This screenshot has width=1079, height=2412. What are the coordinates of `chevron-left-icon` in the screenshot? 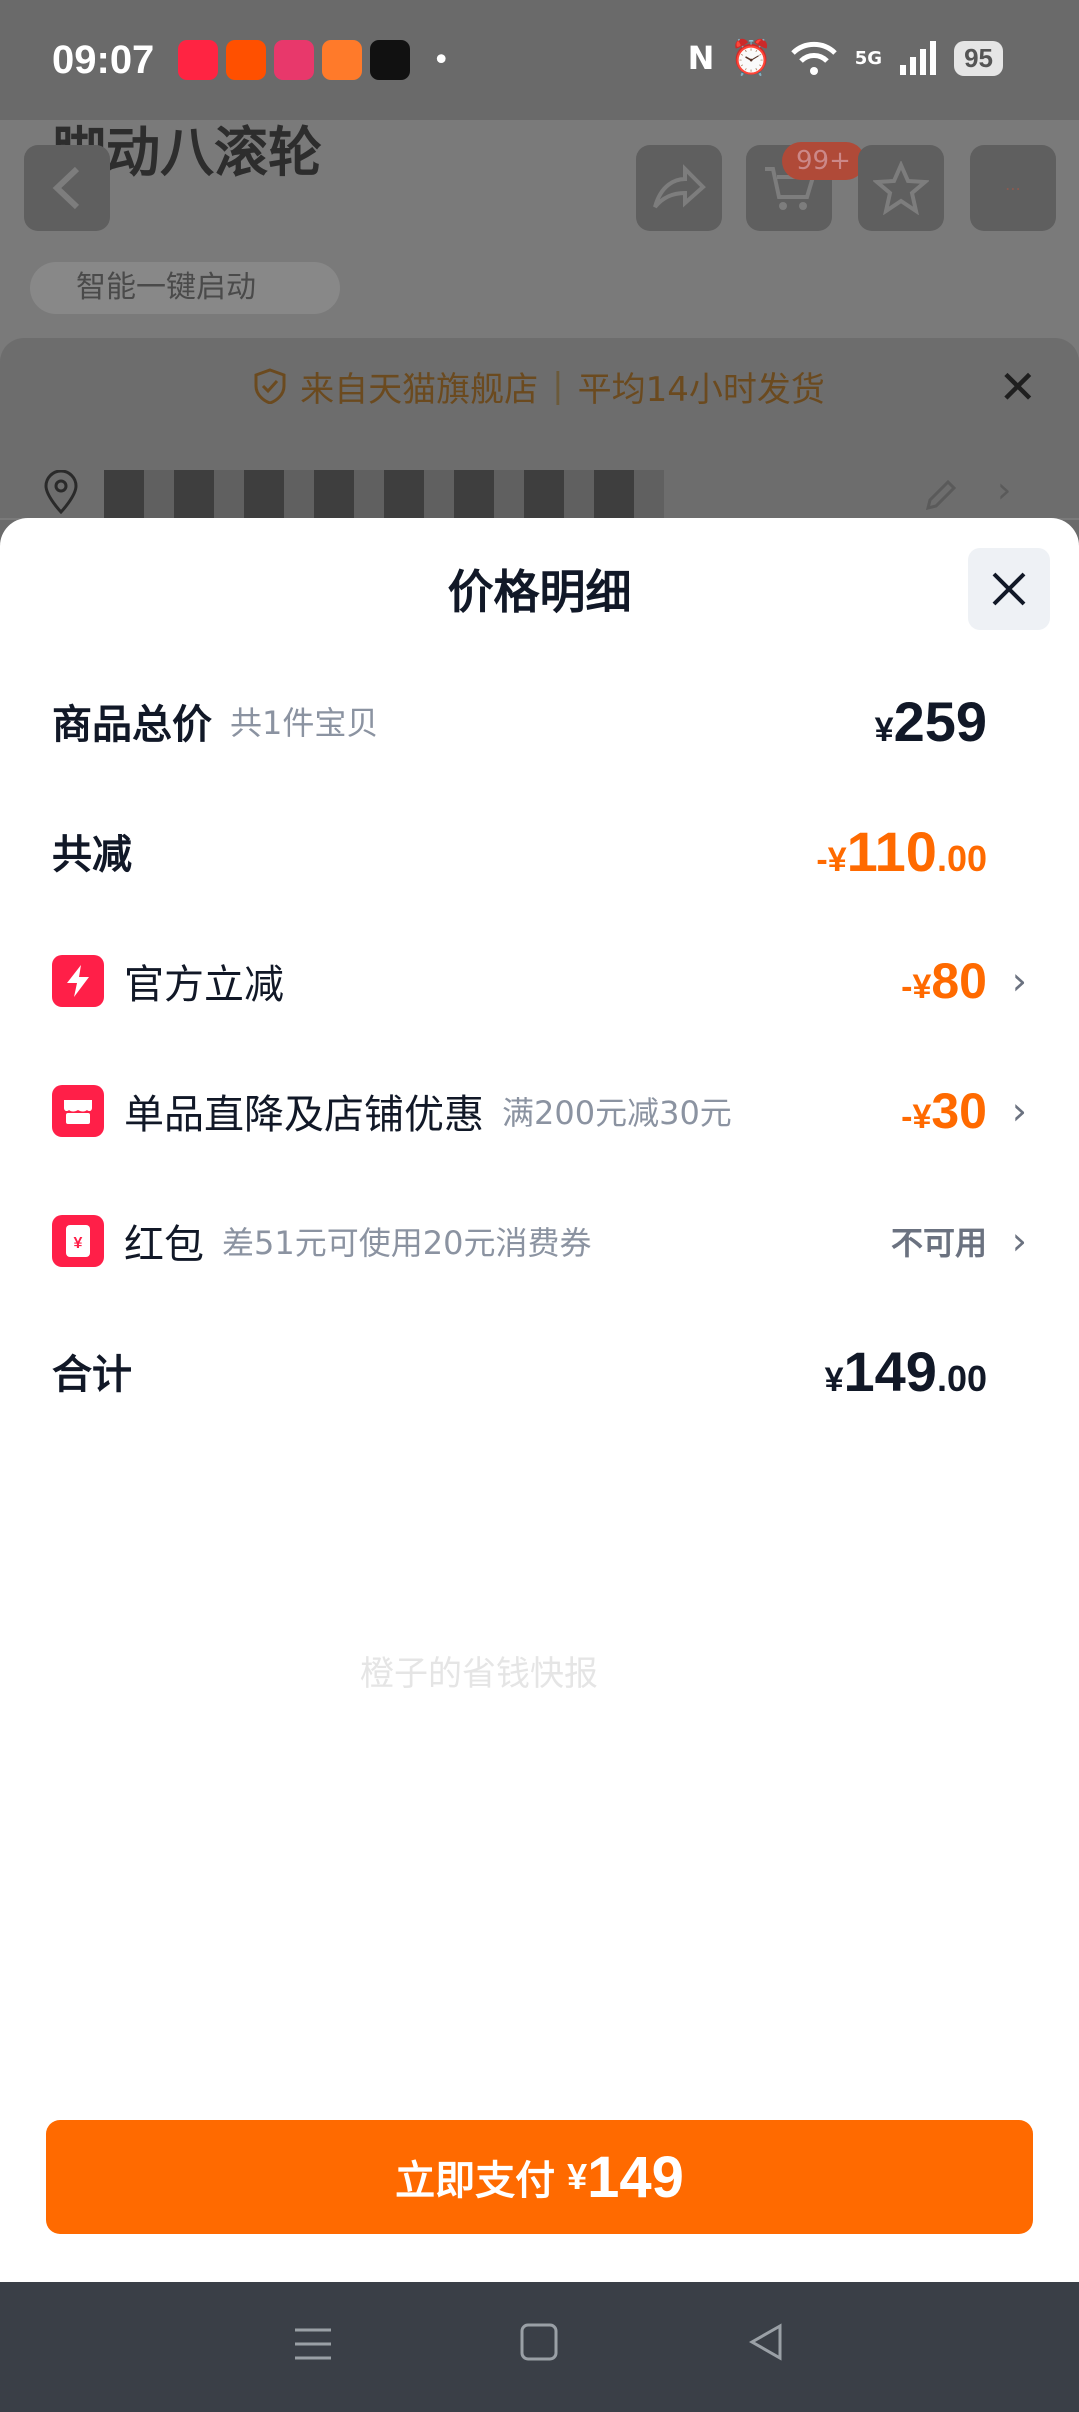 It's located at (66, 188).